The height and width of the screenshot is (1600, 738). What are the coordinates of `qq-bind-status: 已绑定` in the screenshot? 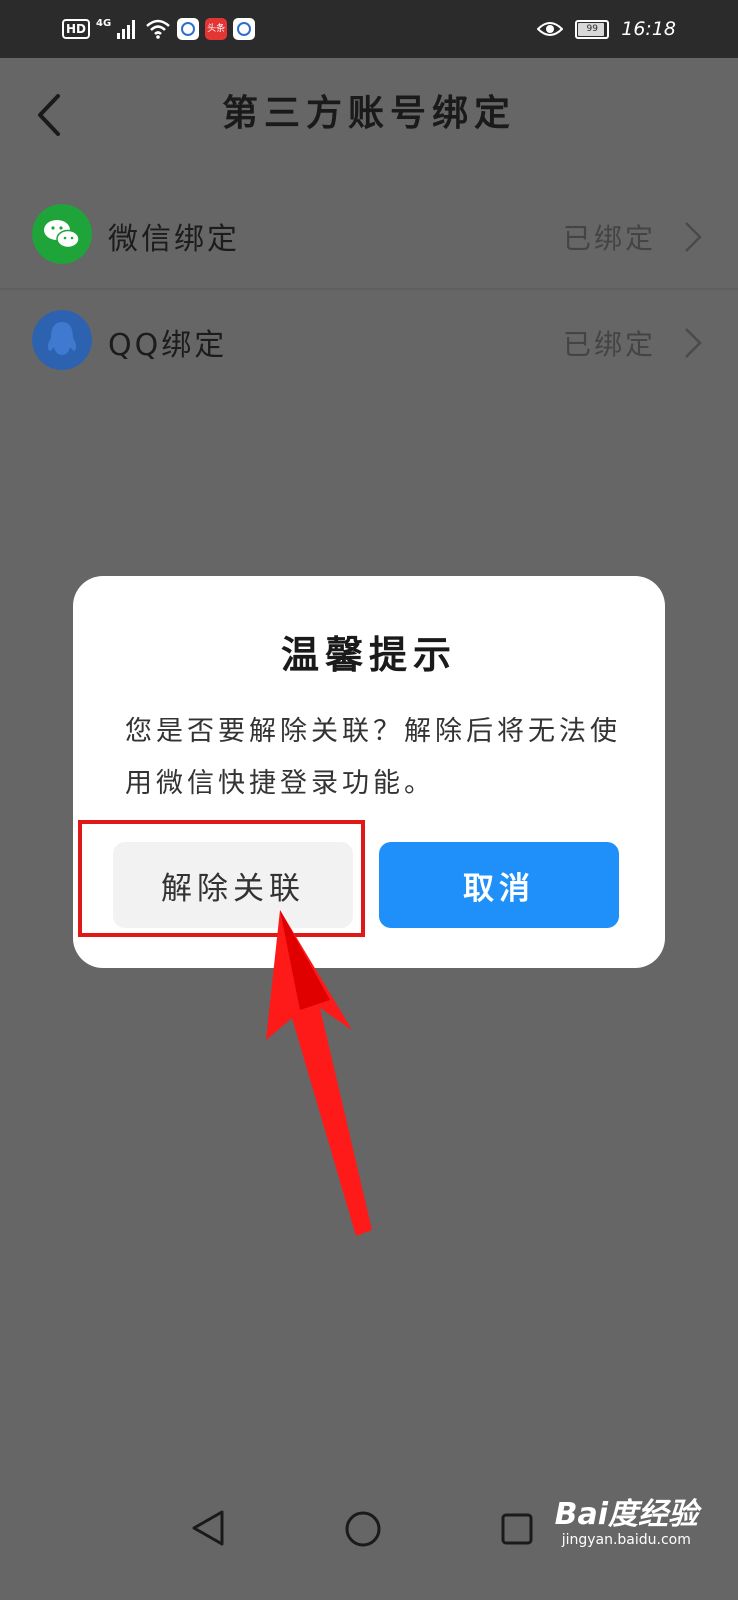 It's located at (609, 344).